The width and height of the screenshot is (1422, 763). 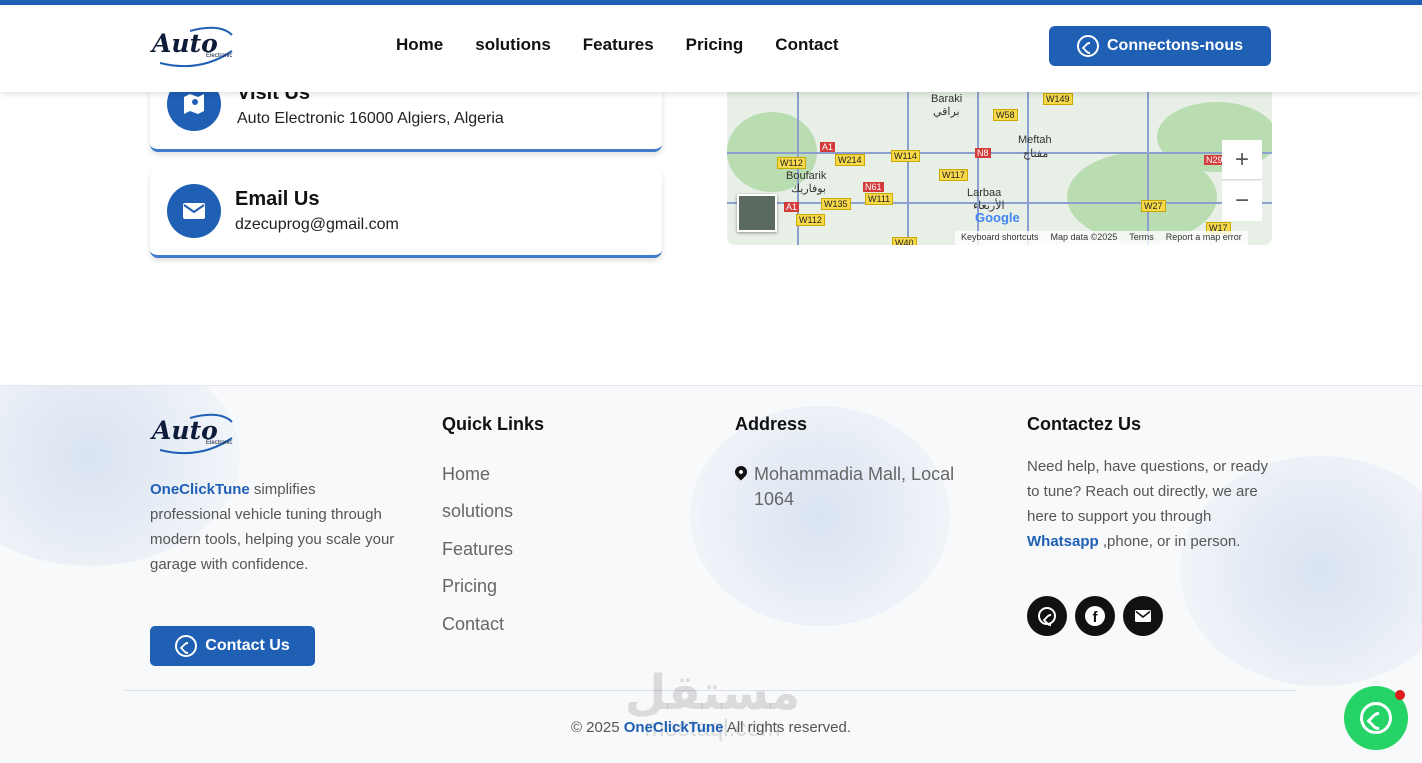 I want to click on footer-link-solutions: solutions, so click(x=477, y=511).